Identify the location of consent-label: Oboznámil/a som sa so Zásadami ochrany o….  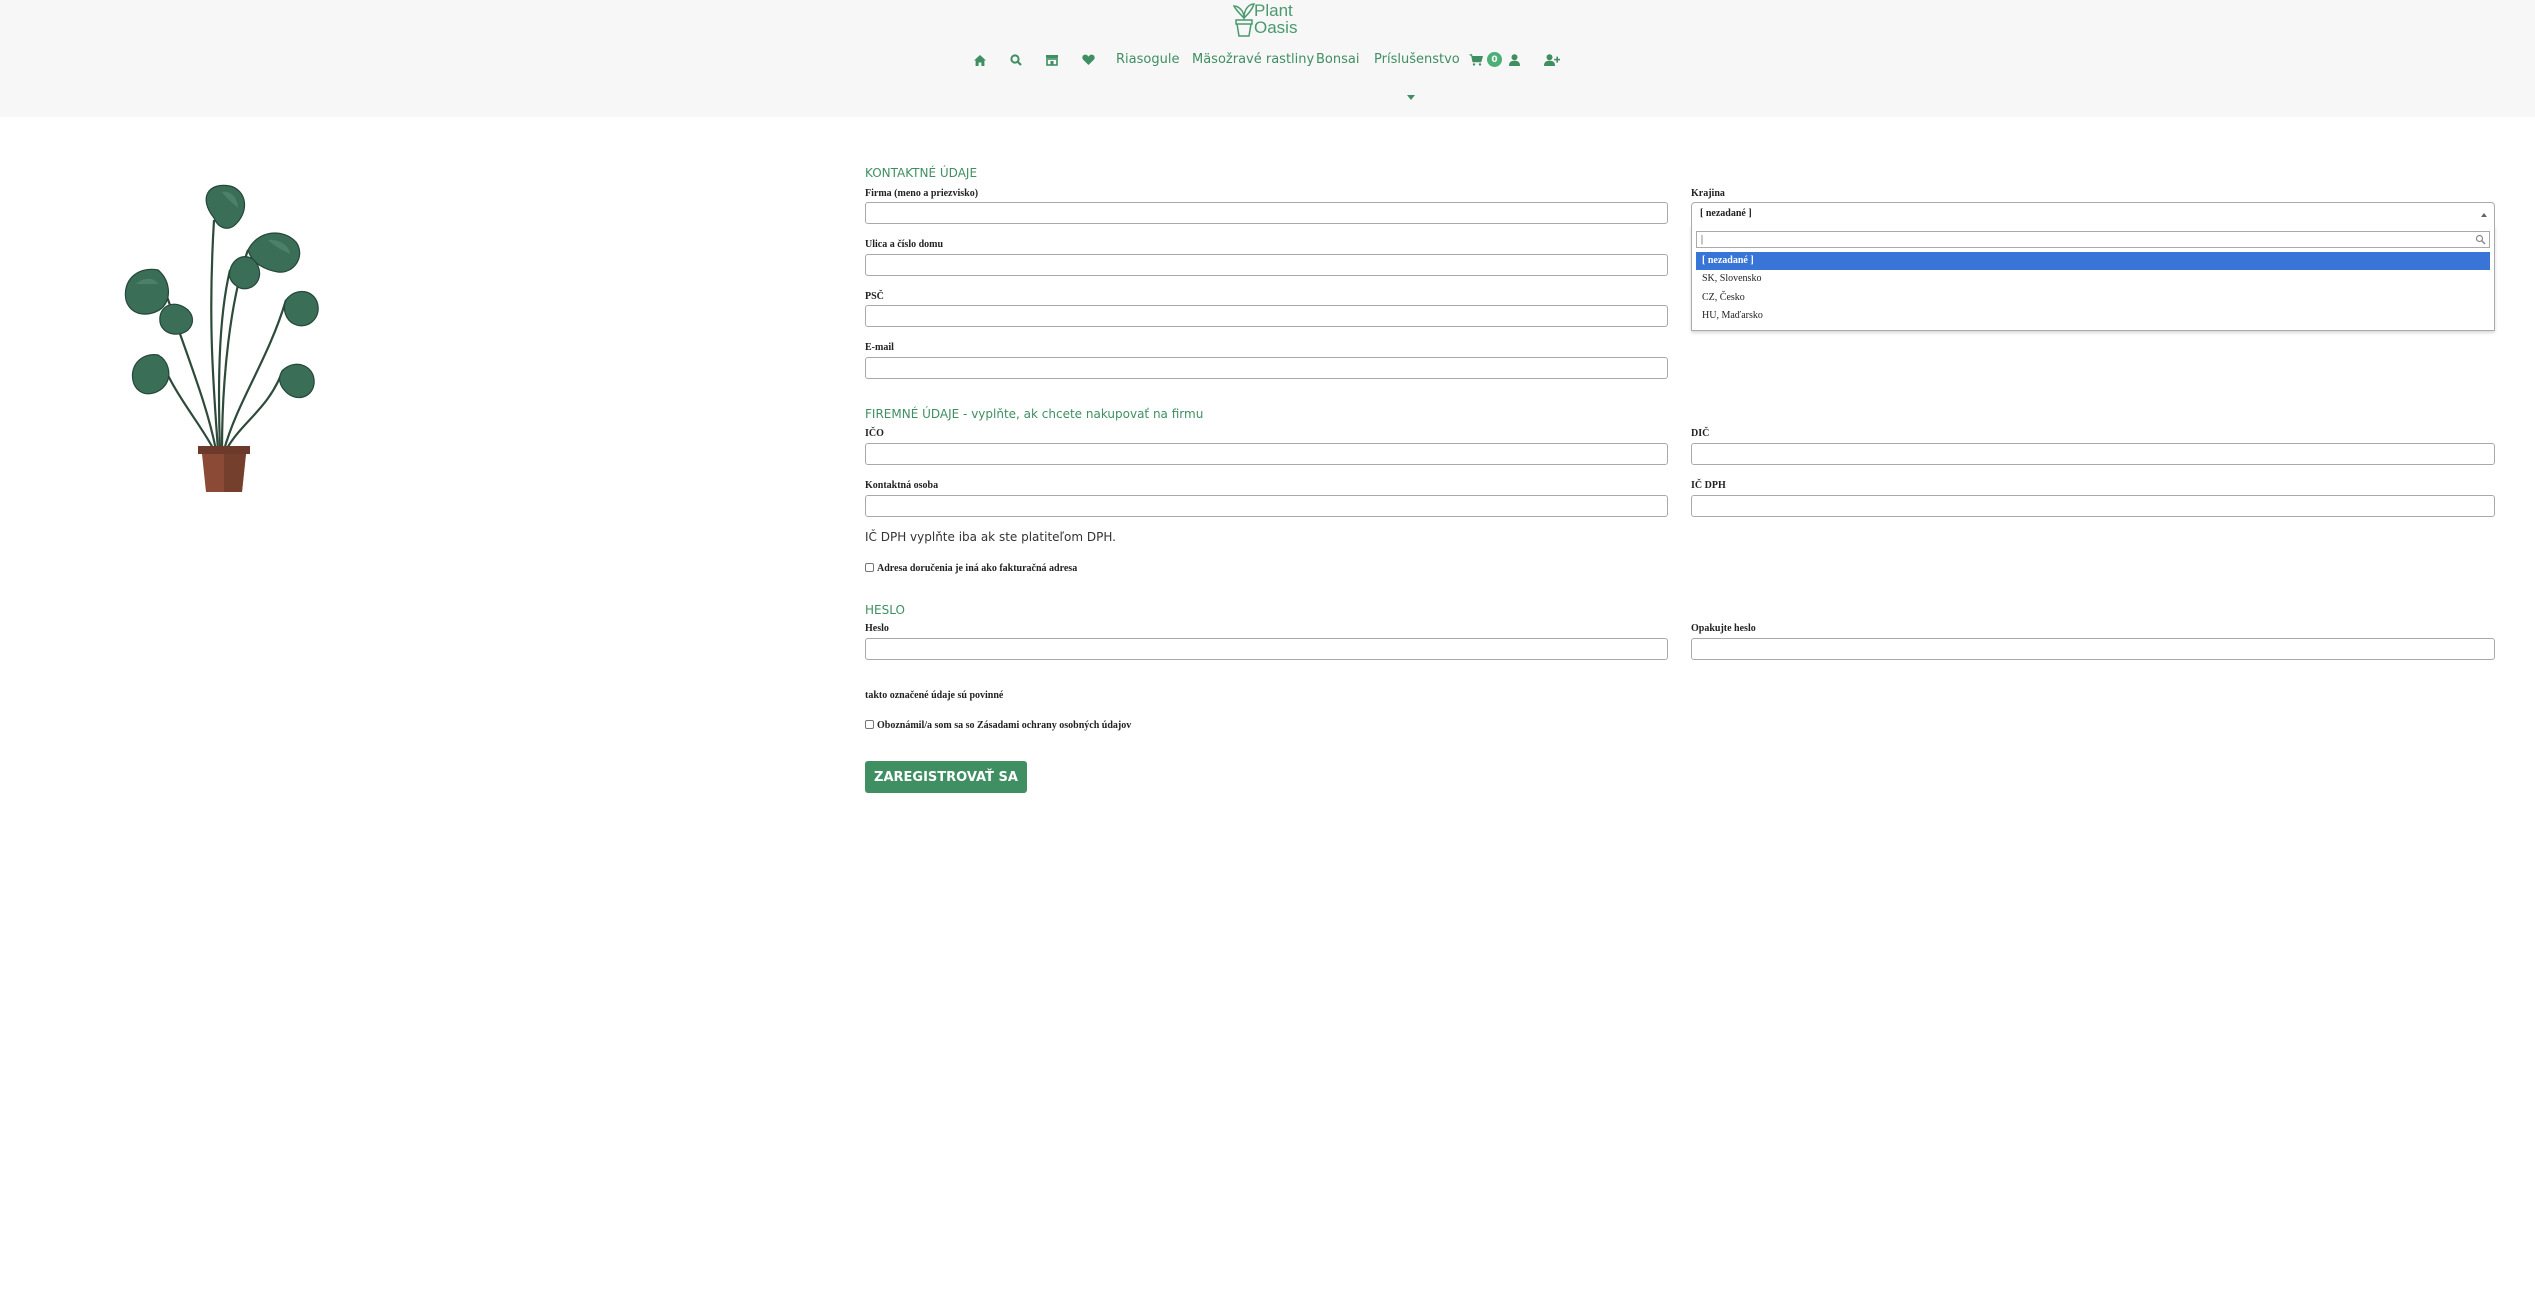
(1004, 725).